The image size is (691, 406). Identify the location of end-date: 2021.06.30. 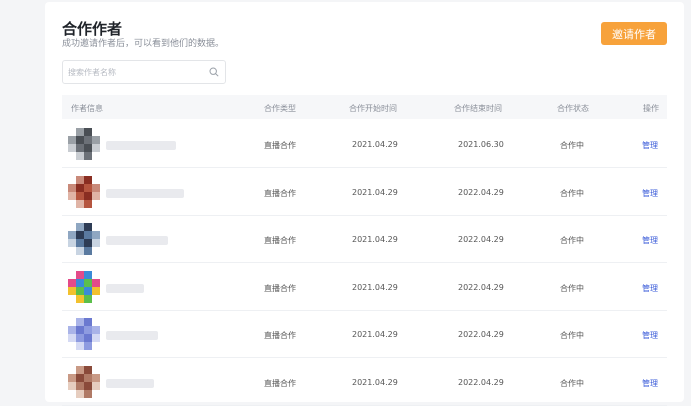
(481, 144).